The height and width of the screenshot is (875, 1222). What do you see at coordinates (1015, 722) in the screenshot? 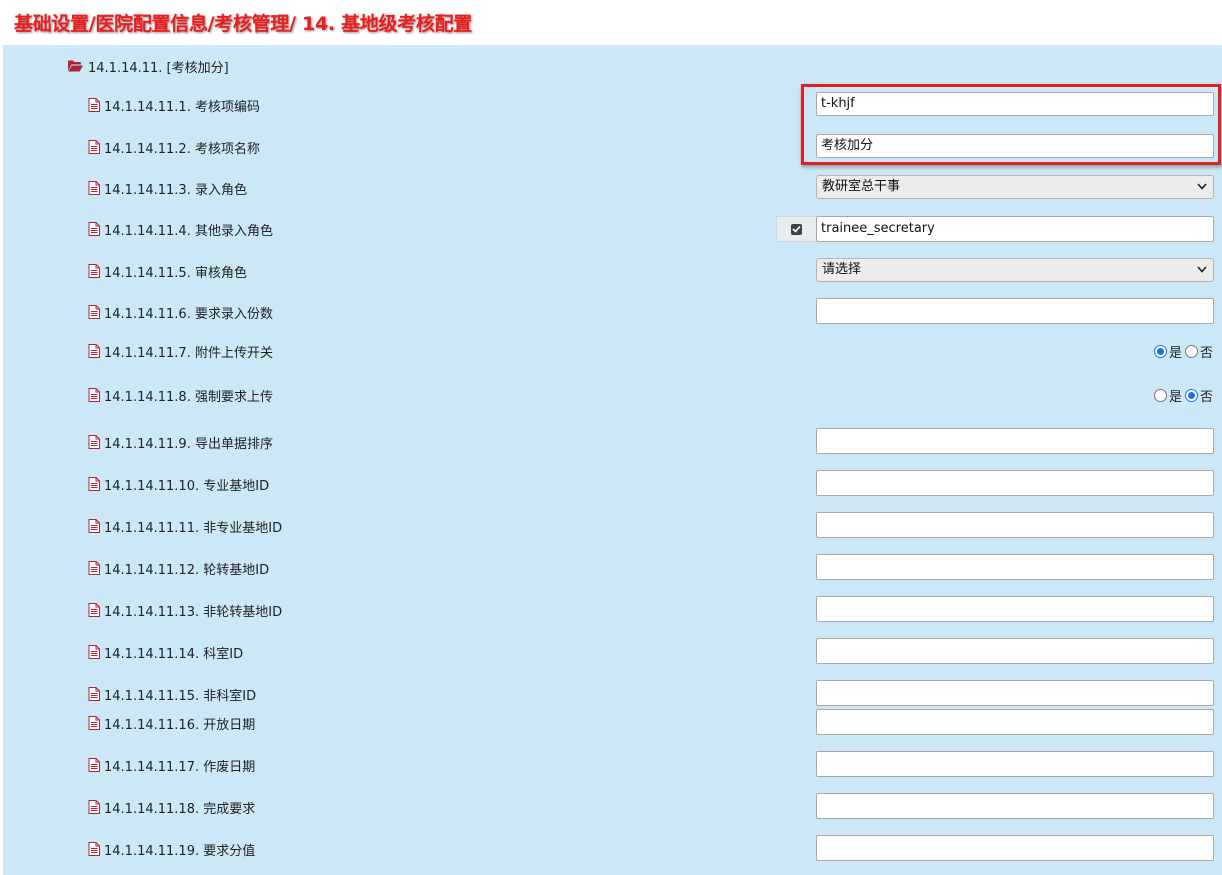
I see `open-date-input` at bounding box center [1015, 722].